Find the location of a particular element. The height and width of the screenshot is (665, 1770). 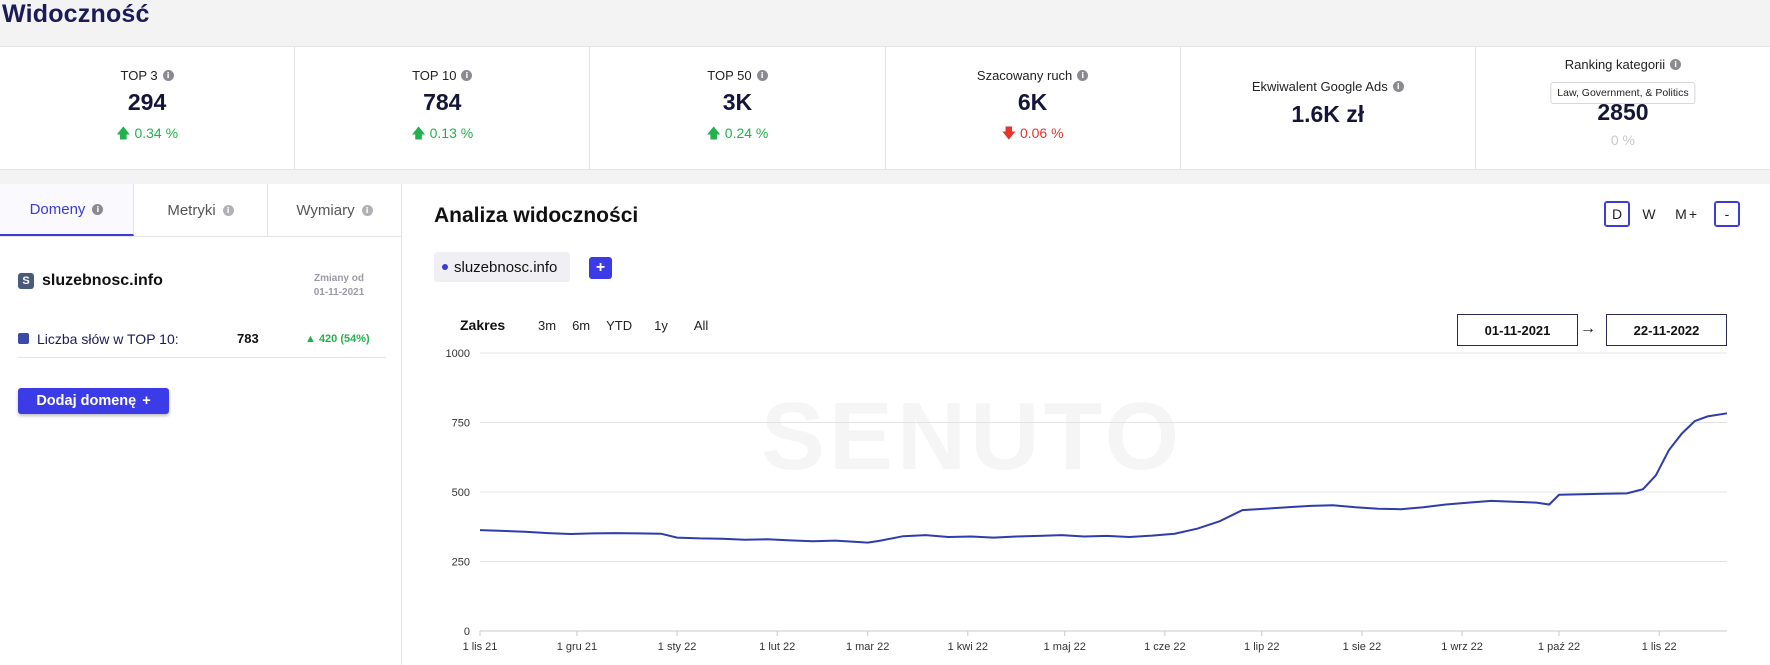

zoom-controls: + - is located at coordinates (1710, 214).